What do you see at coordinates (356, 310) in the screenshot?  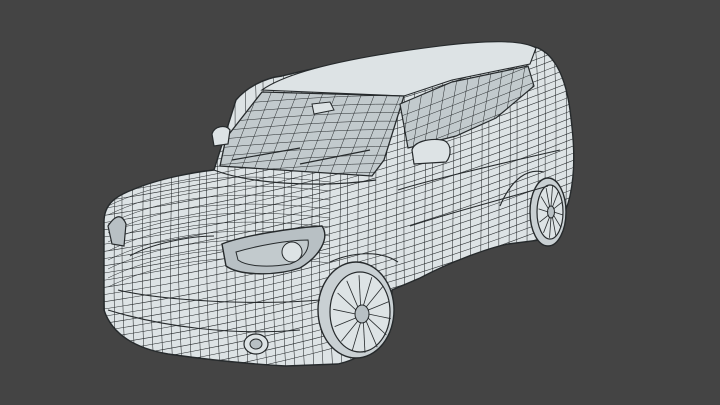 I see `front-wheel` at bounding box center [356, 310].